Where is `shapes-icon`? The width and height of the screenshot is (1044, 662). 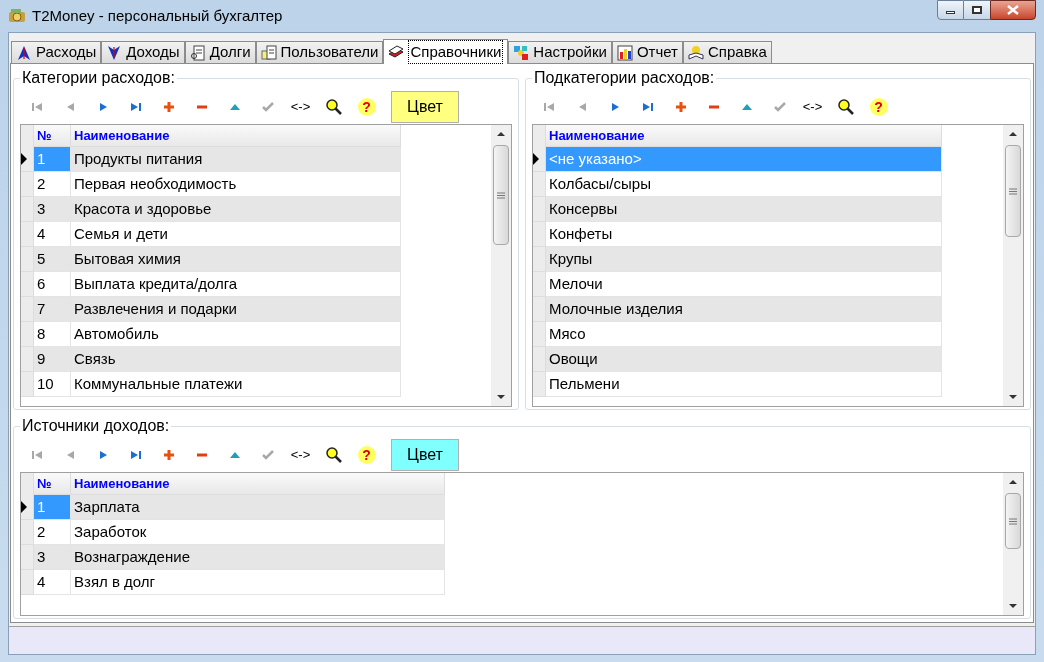
shapes-icon is located at coordinates (521, 52).